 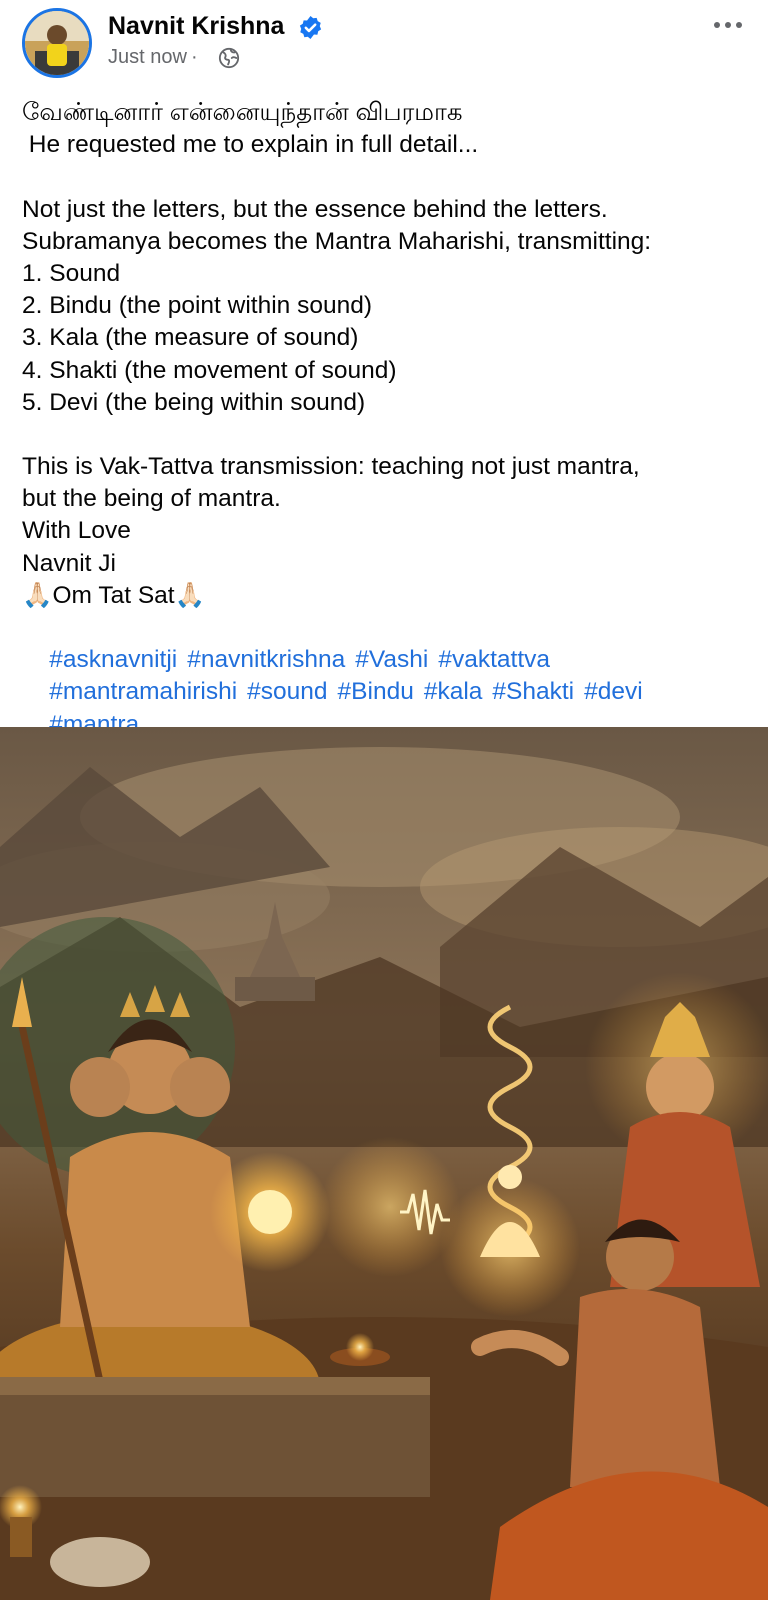 What do you see at coordinates (69, 563) in the screenshot?
I see `post-line: Navnit Ji` at bounding box center [69, 563].